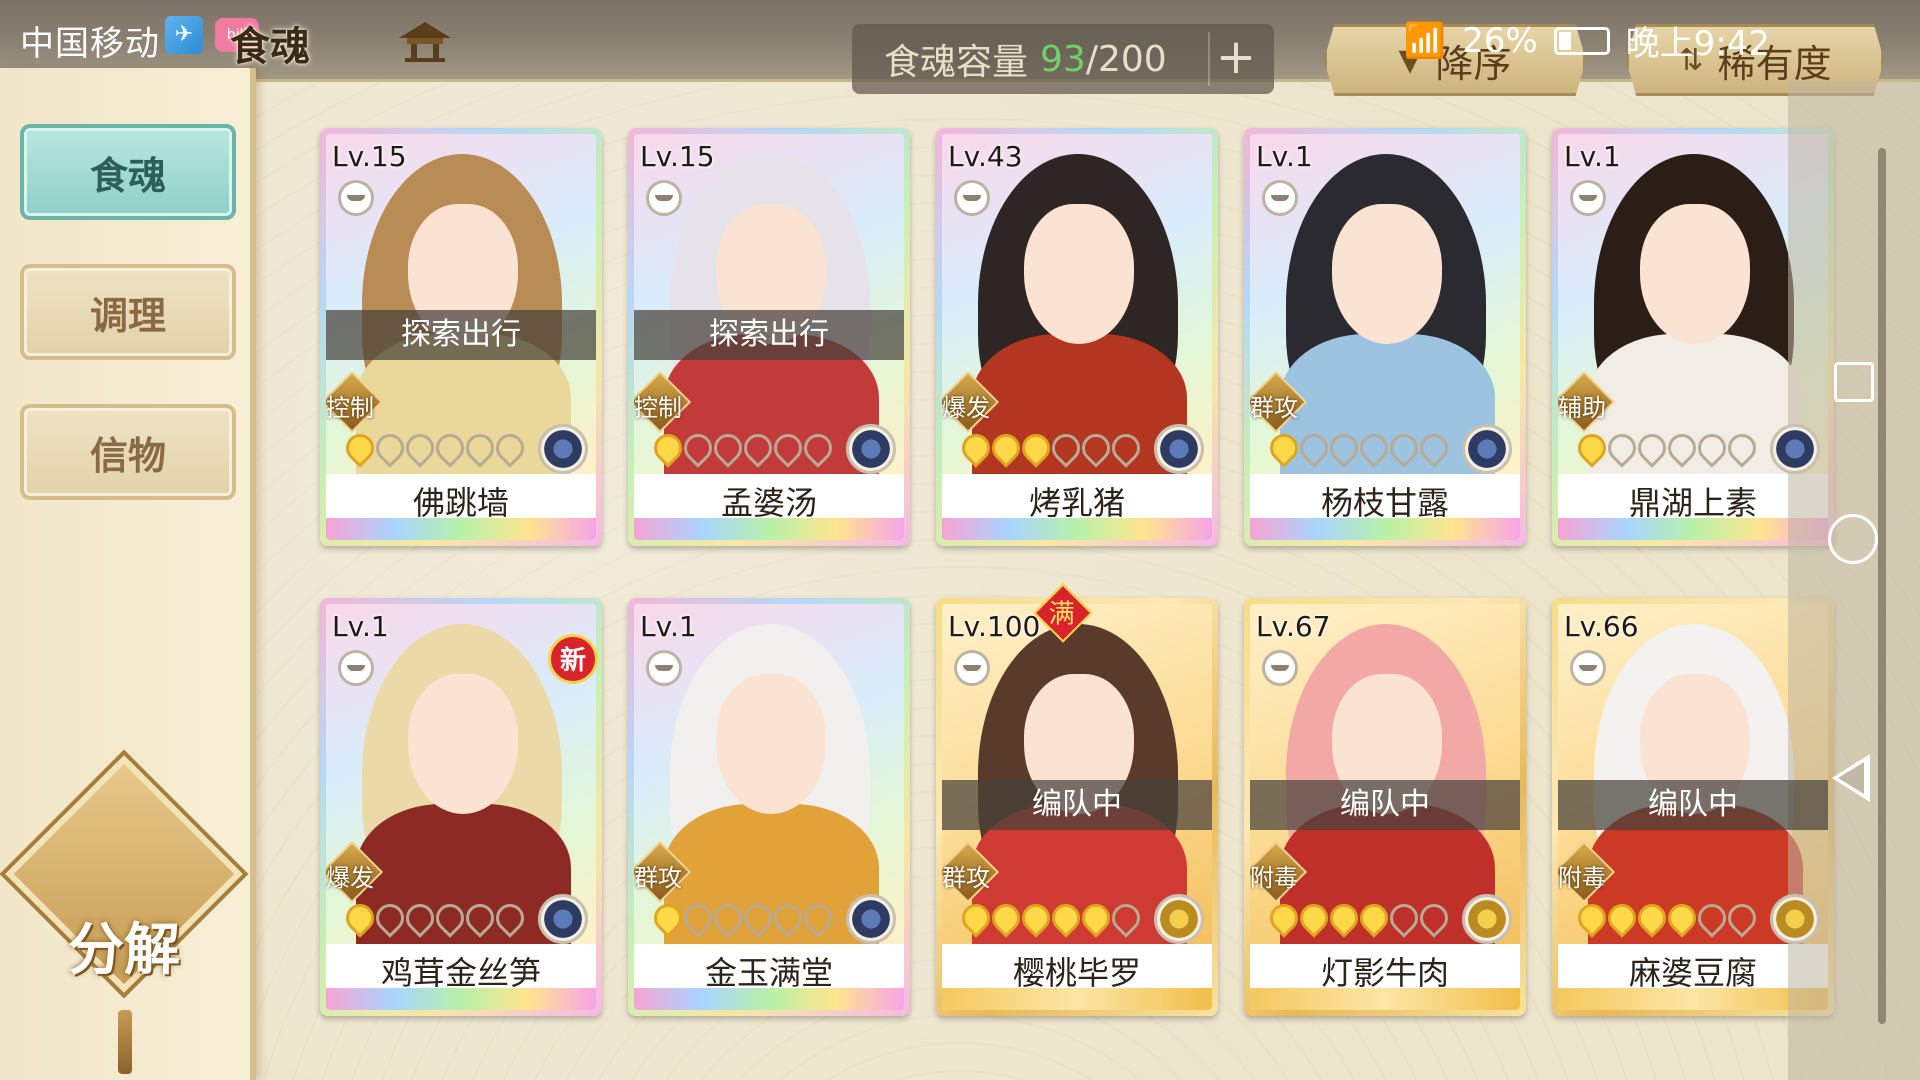  I want to click on food-soul-card: Lv.15 探索出行 控制 佛跳墙, so click(461, 337).